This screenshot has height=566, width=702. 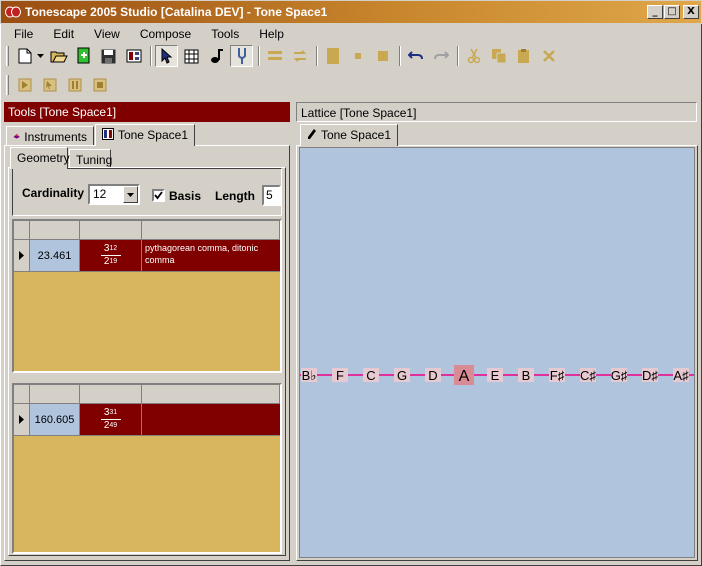 I want to click on lattice-node-f-sharp: F♯, so click(x=557, y=375).